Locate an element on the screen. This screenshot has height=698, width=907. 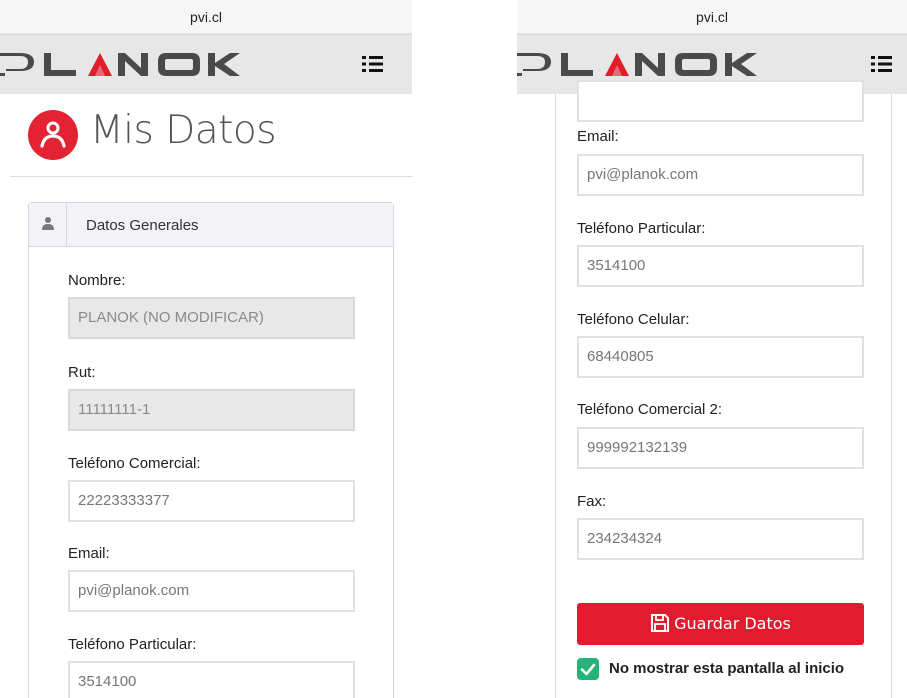
nombre-label: Nombre: is located at coordinates (97, 280).